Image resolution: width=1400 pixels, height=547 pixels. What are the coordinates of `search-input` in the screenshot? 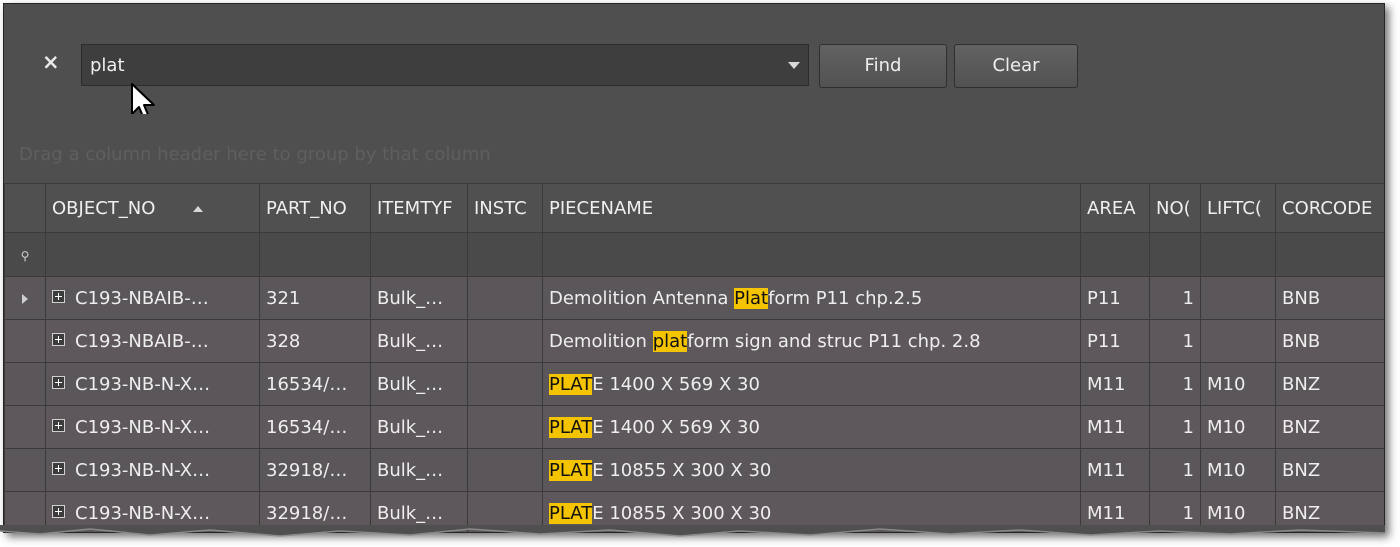 It's located at (427, 65).